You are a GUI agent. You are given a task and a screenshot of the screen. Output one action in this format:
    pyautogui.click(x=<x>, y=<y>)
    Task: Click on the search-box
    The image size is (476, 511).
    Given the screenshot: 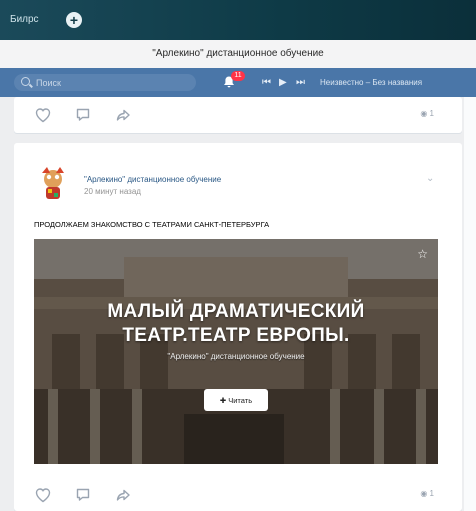 What is the action you would take?
    pyautogui.click(x=105, y=82)
    